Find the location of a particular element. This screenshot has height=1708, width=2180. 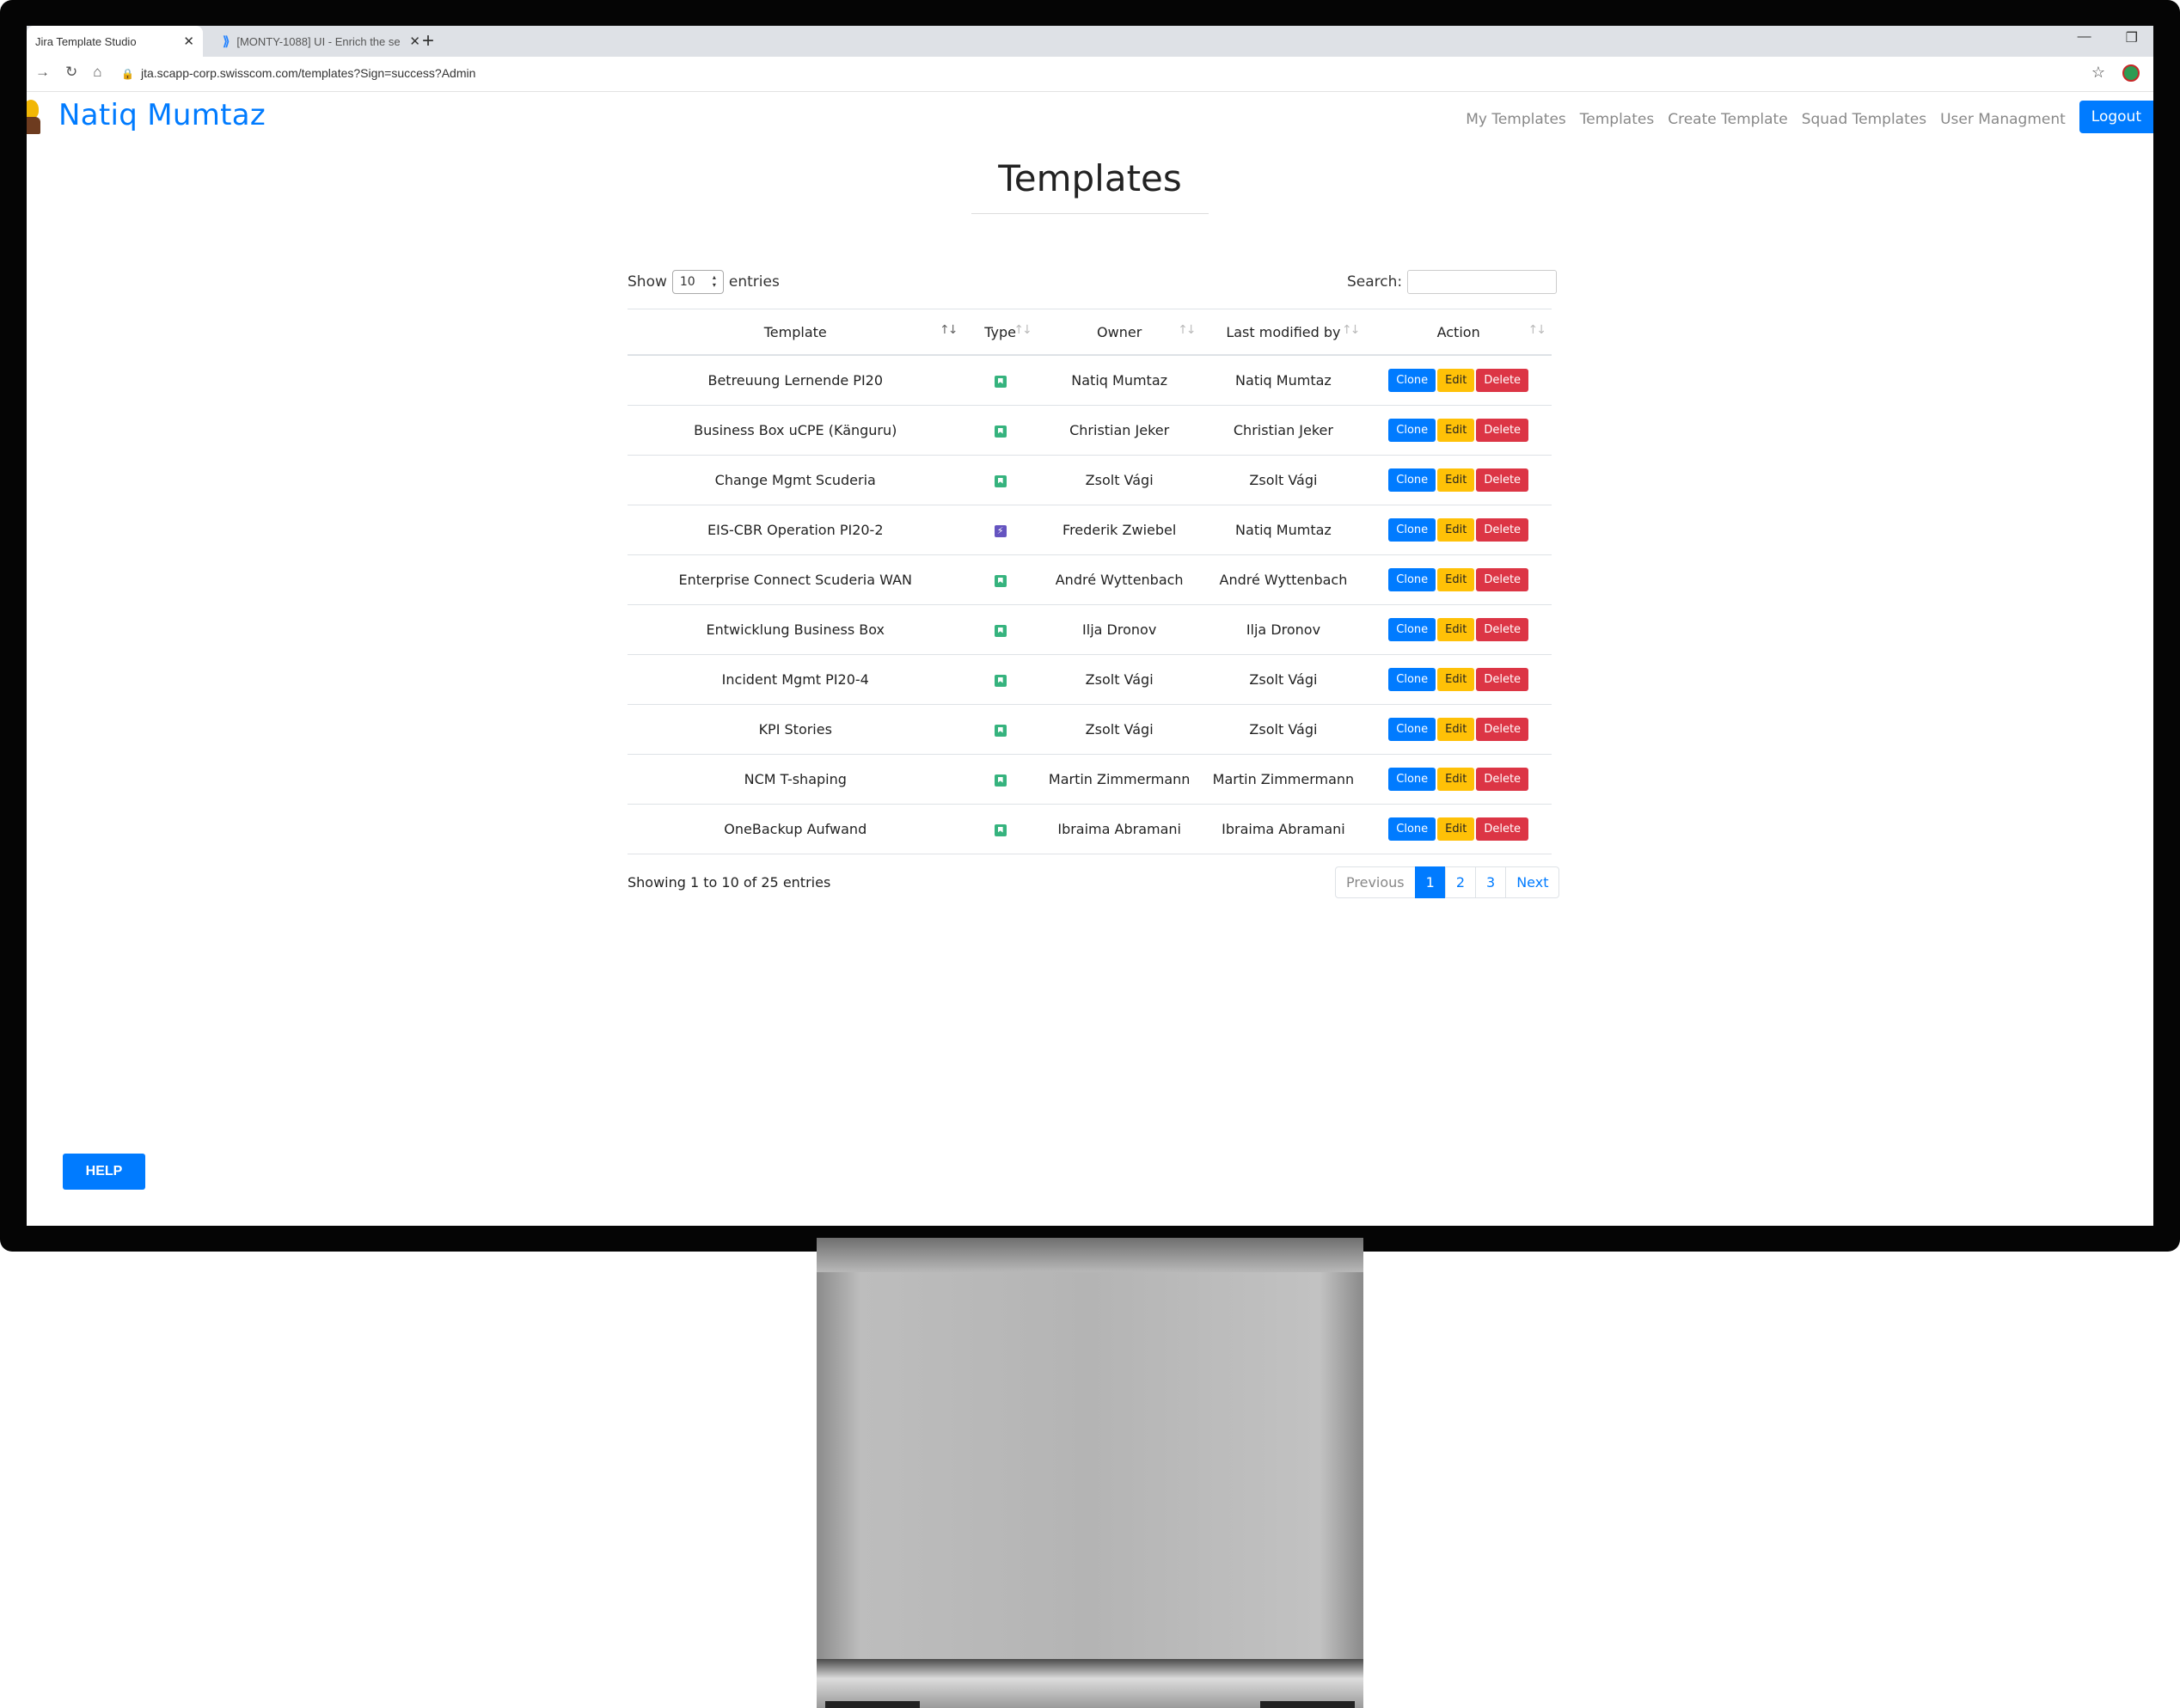

column-header-owner: Owner ↑↓ is located at coordinates (1119, 332).